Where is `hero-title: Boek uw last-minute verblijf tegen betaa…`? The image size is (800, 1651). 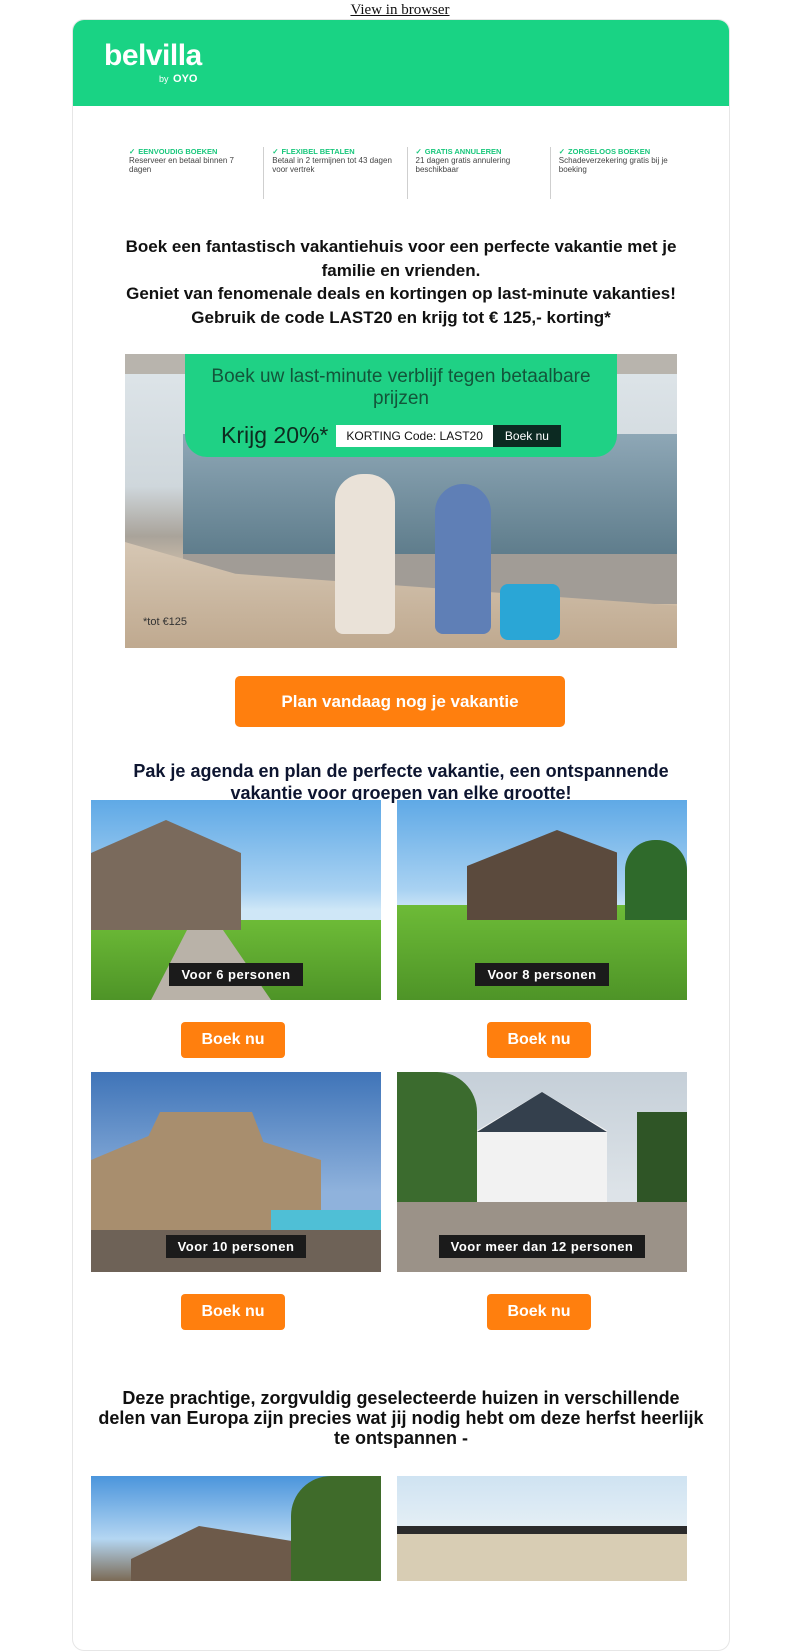
hero-title: Boek uw last-minute verblijf tegen betaa… is located at coordinates (401, 387).